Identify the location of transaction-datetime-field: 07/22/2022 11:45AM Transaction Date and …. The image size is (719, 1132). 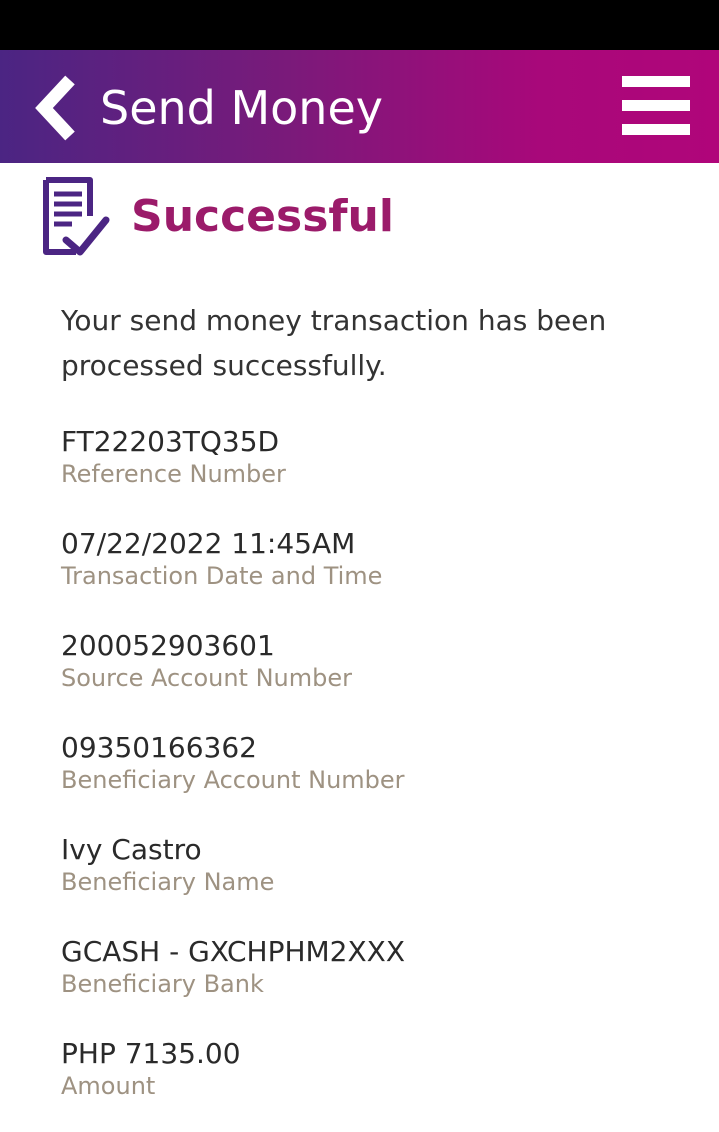
(381, 559).